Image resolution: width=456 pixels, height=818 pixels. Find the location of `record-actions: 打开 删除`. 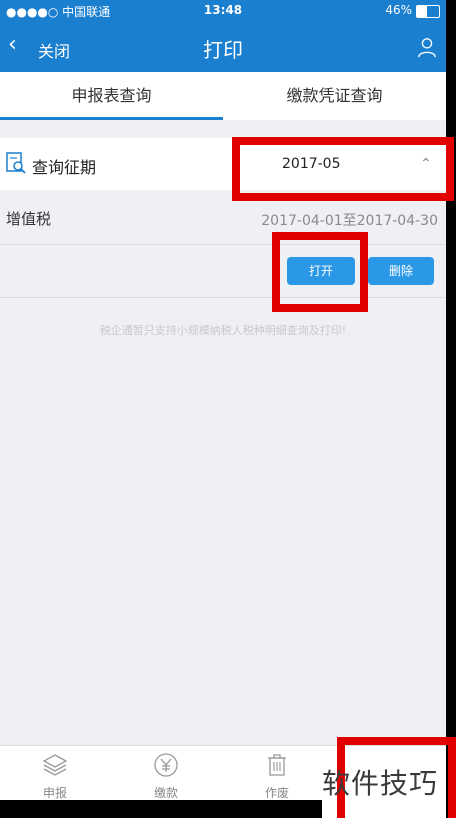

record-actions: 打开 删除 is located at coordinates (223, 271).